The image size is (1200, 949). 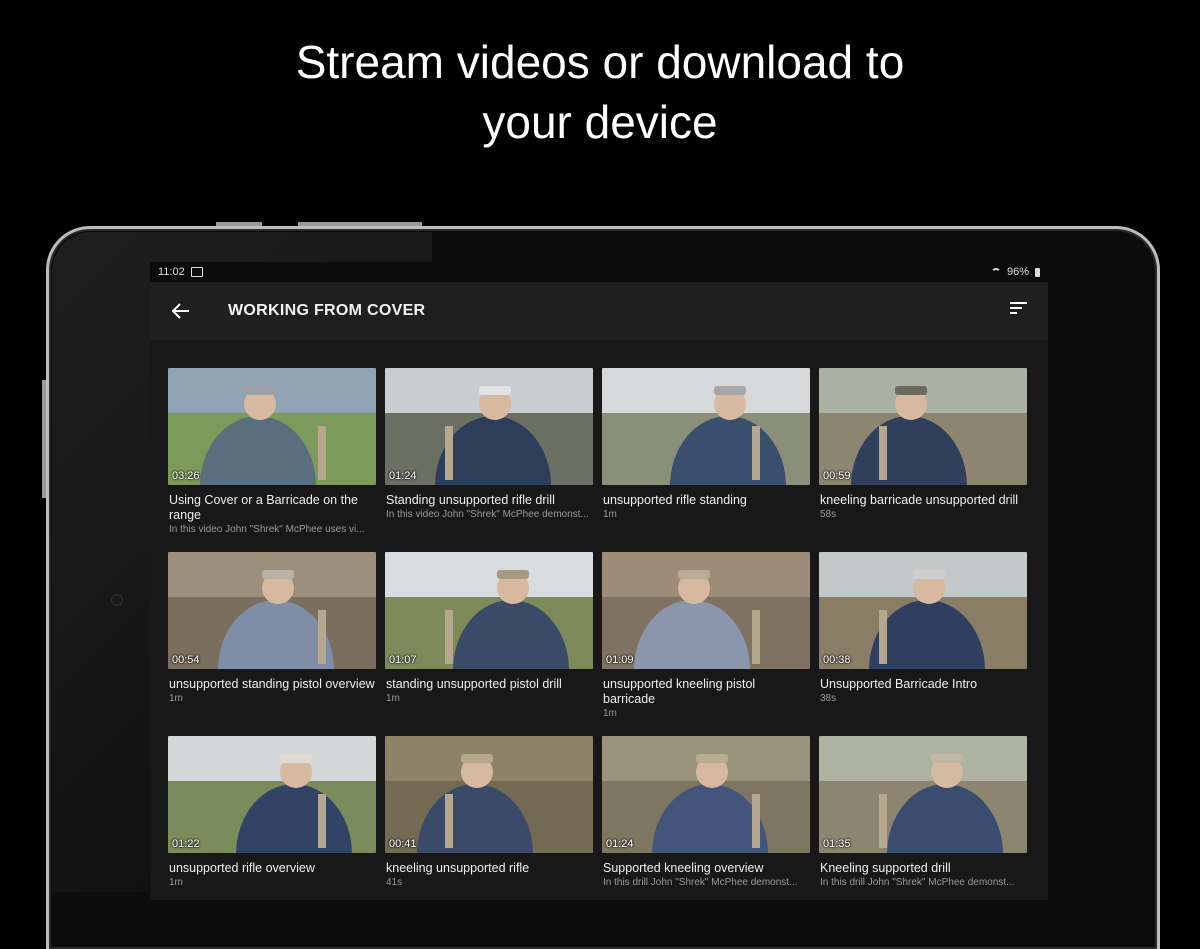 I want to click on video-meta: Unsupported Barricade Intro 38s, so click(x=923, y=702).